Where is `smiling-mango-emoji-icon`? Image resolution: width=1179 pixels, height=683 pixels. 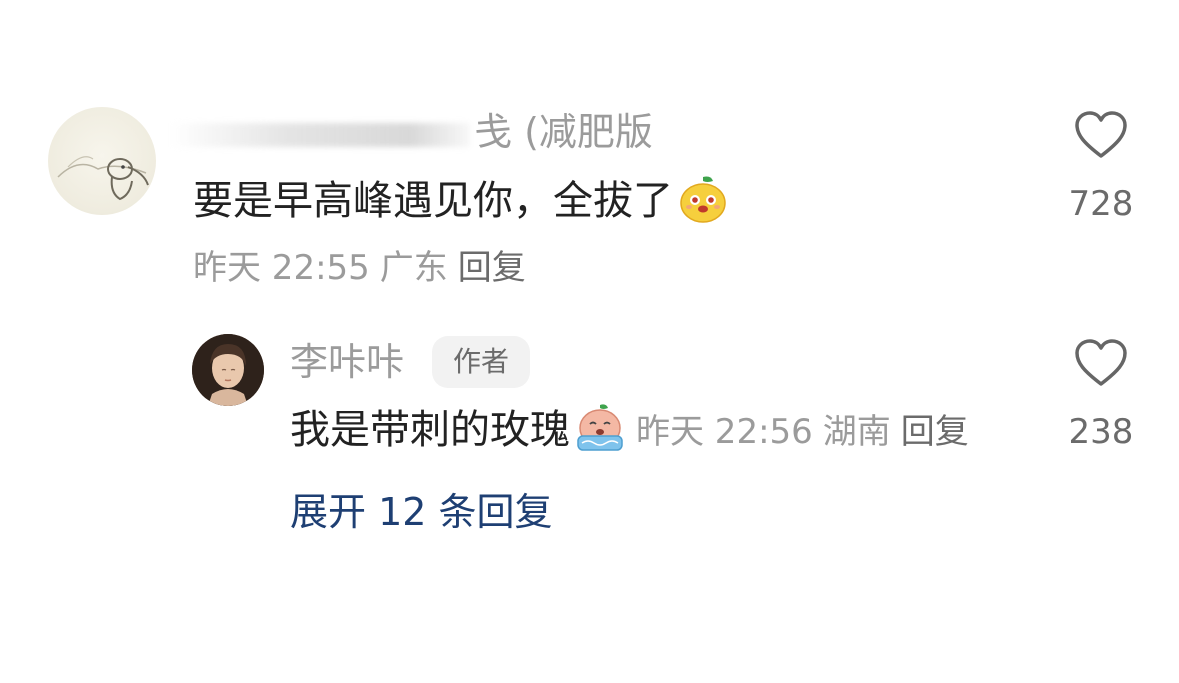
smiling-mango-emoji-icon is located at coordinates (703, 199).